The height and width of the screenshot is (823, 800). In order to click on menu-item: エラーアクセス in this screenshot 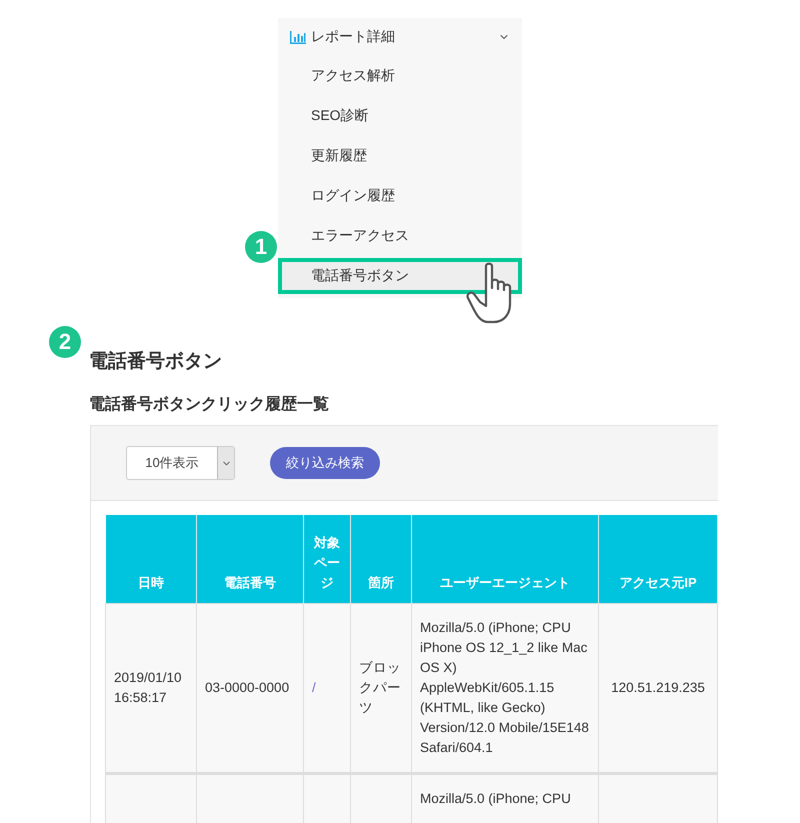, I will do `click(400, 236)`.